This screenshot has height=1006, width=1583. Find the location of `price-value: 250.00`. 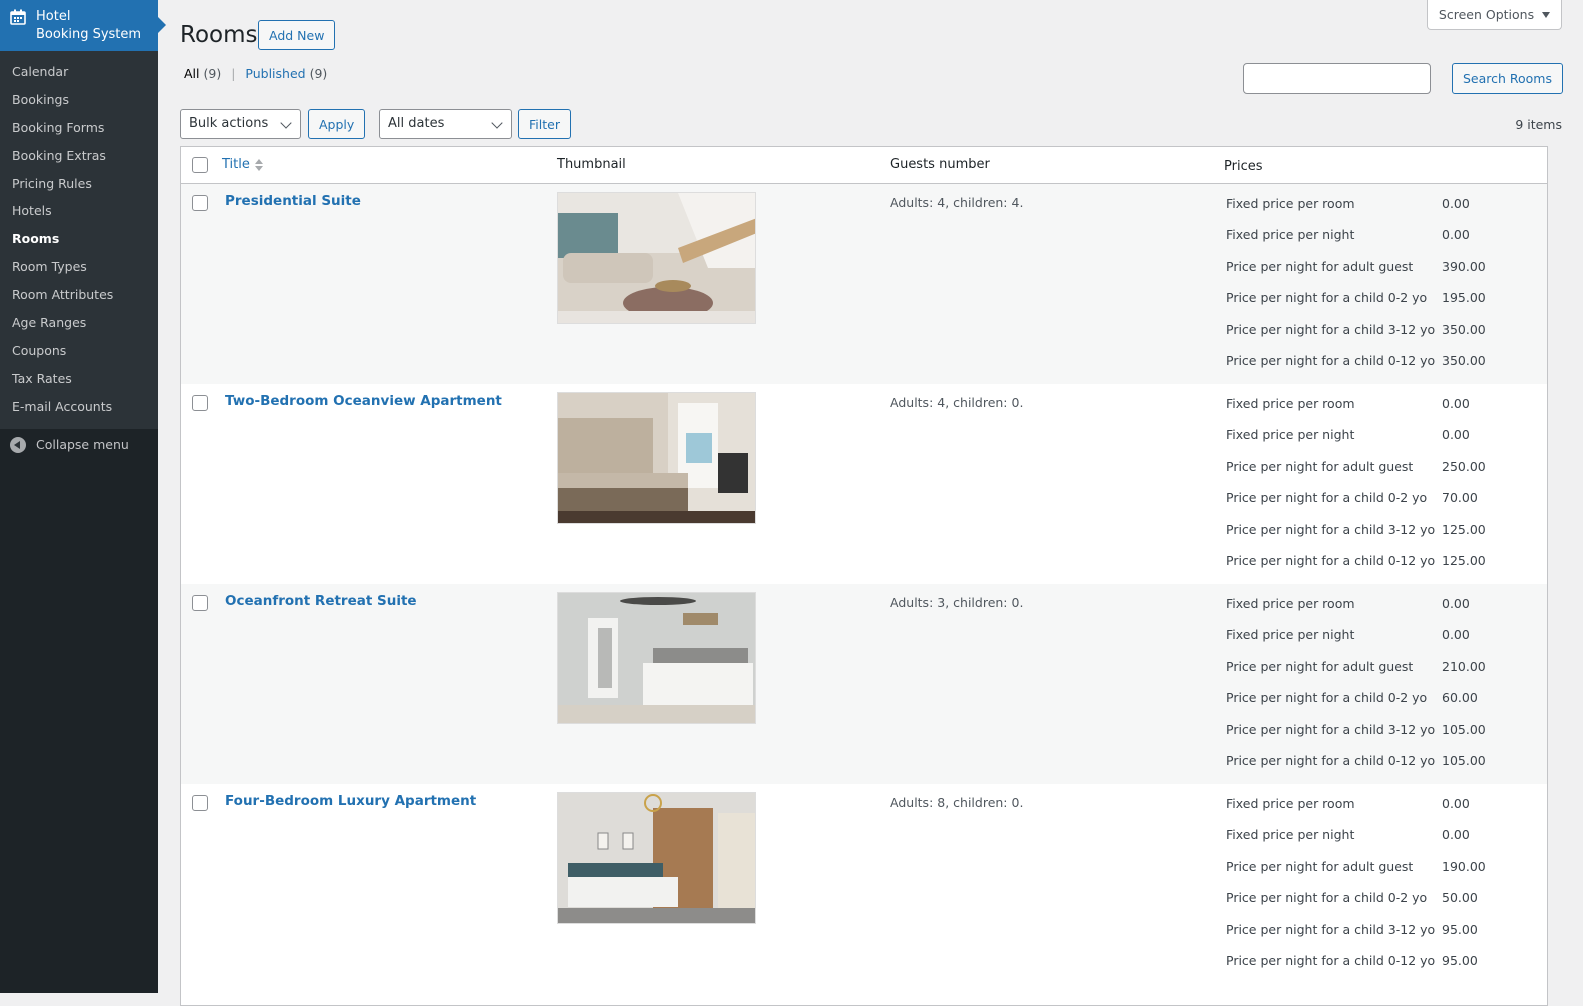

price-value: 250.00 is located at coordinates (1464, 466).